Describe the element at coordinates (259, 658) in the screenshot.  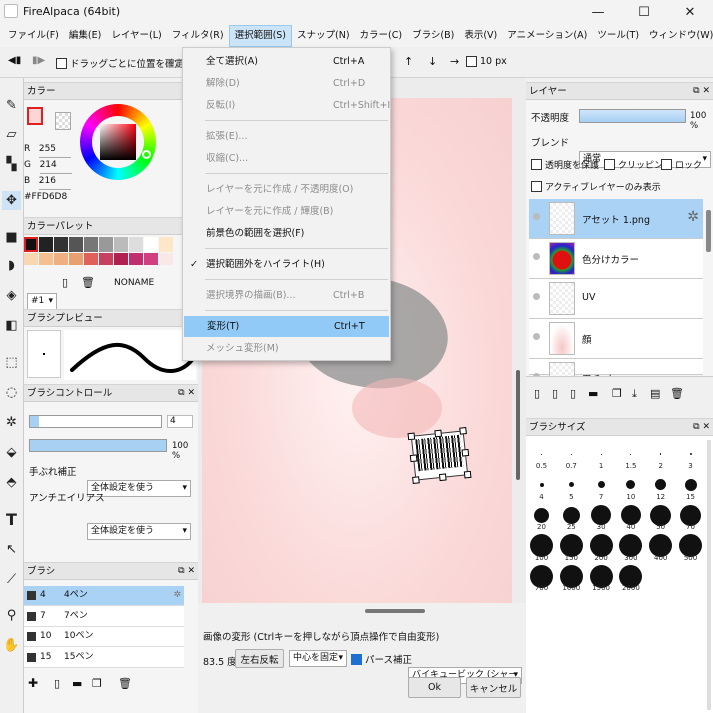
I see `flip-horizontal-button: 左右反転` at that location.